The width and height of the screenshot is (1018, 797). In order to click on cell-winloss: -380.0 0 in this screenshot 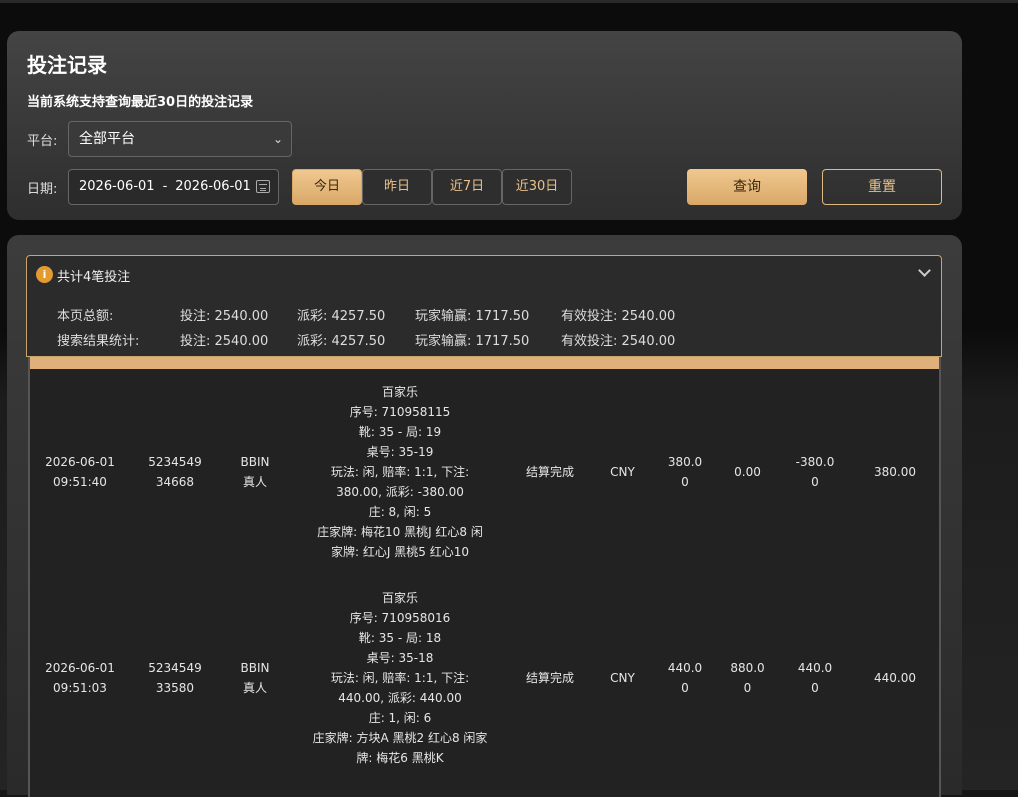, I will do `click(815, 472)`.